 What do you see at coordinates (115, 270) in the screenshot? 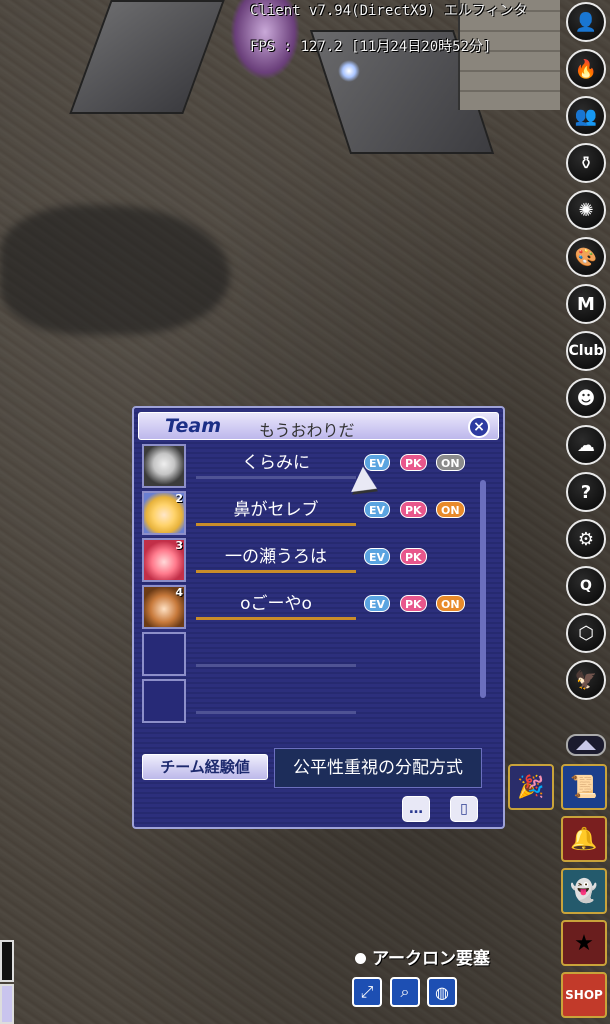
I see `ground-shadow` at bounding box center [115, 270].